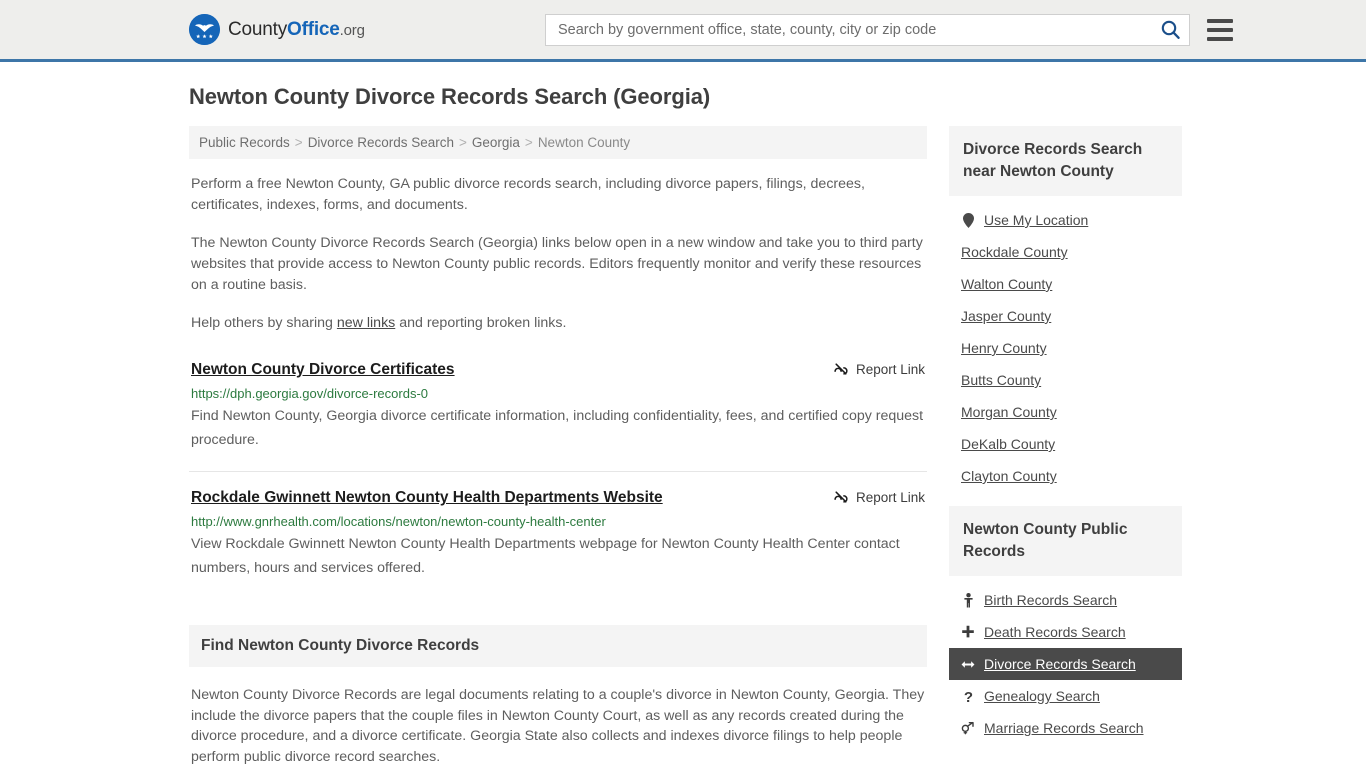 The width and height of the screenshot is (1366, 768). Describe the element at coordinates (1004, 348) in the screenshot. I see `sidebar-item-label: Henry County` at that location.